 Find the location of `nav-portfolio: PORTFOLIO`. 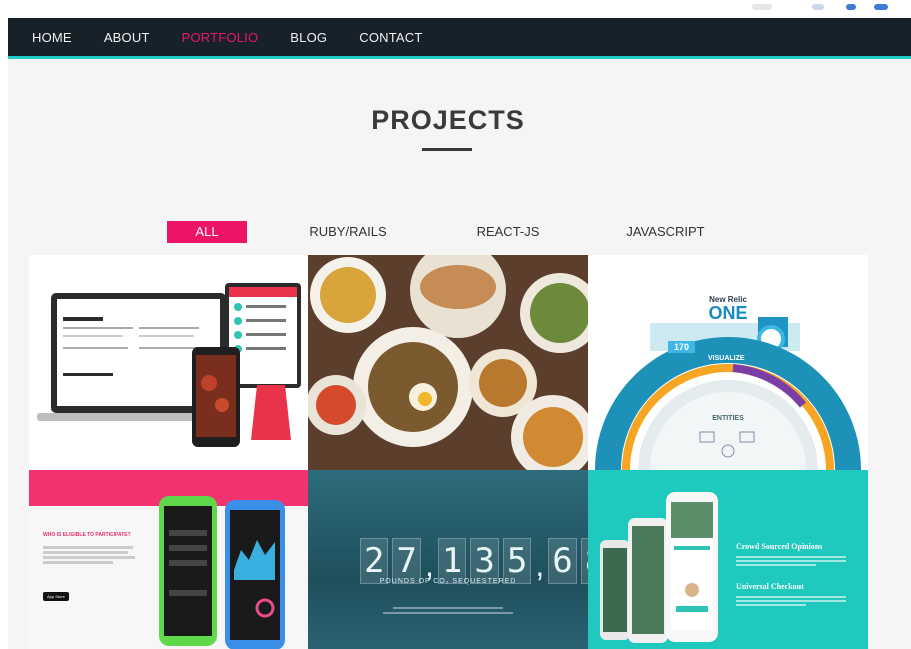

nav-portfolio: PORTFOLIO is located at coordinates (220, 37).